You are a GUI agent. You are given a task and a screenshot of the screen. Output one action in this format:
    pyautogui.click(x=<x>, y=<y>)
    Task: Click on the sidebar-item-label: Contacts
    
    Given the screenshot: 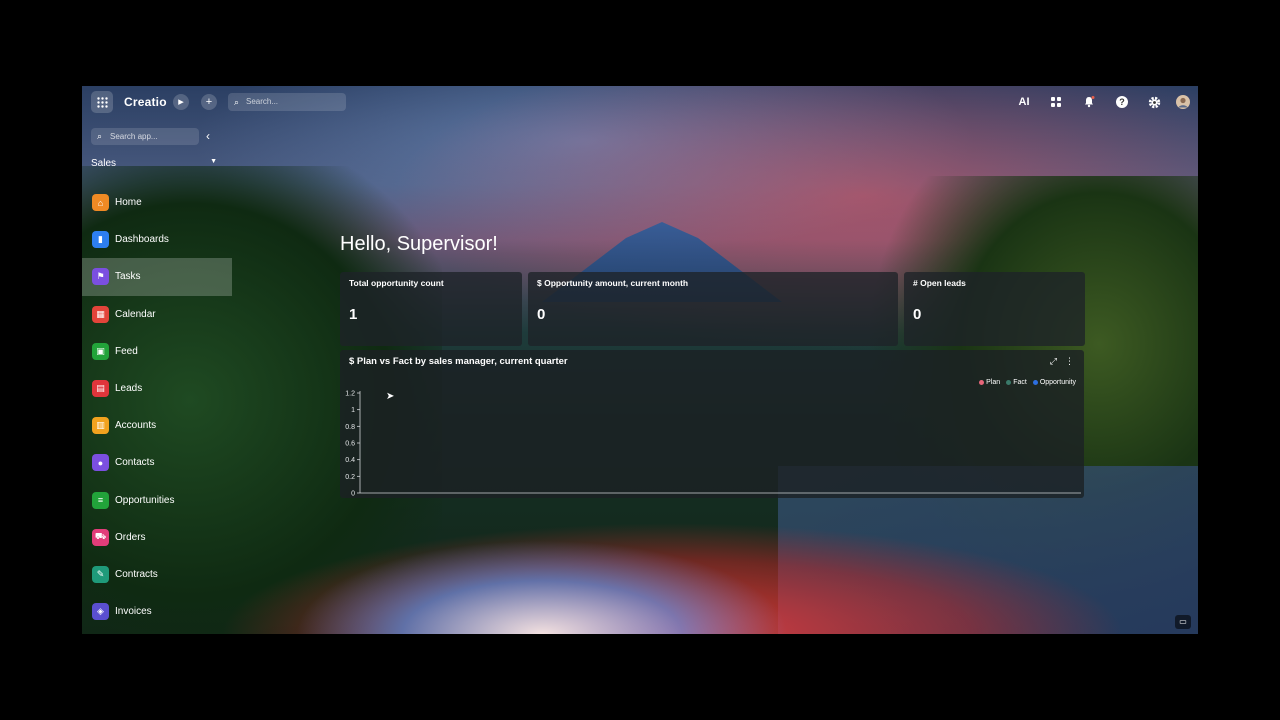 What is the action you would take?
    pyautogui.click(x=135, y=463)
    